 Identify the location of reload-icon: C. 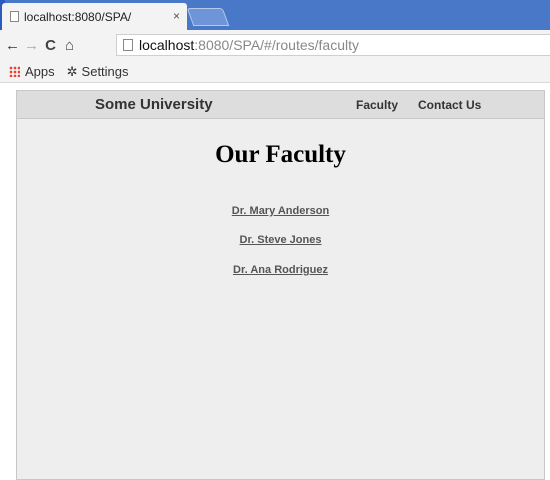
(50, 45).